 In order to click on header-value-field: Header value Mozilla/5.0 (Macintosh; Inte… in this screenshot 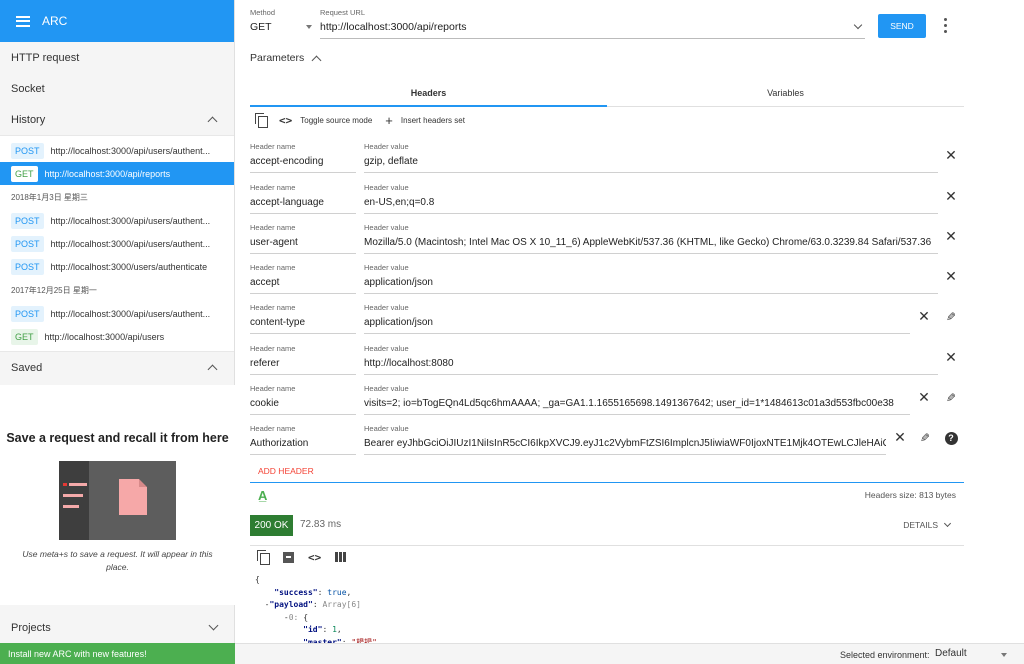, I will do `click(651, 237)`.